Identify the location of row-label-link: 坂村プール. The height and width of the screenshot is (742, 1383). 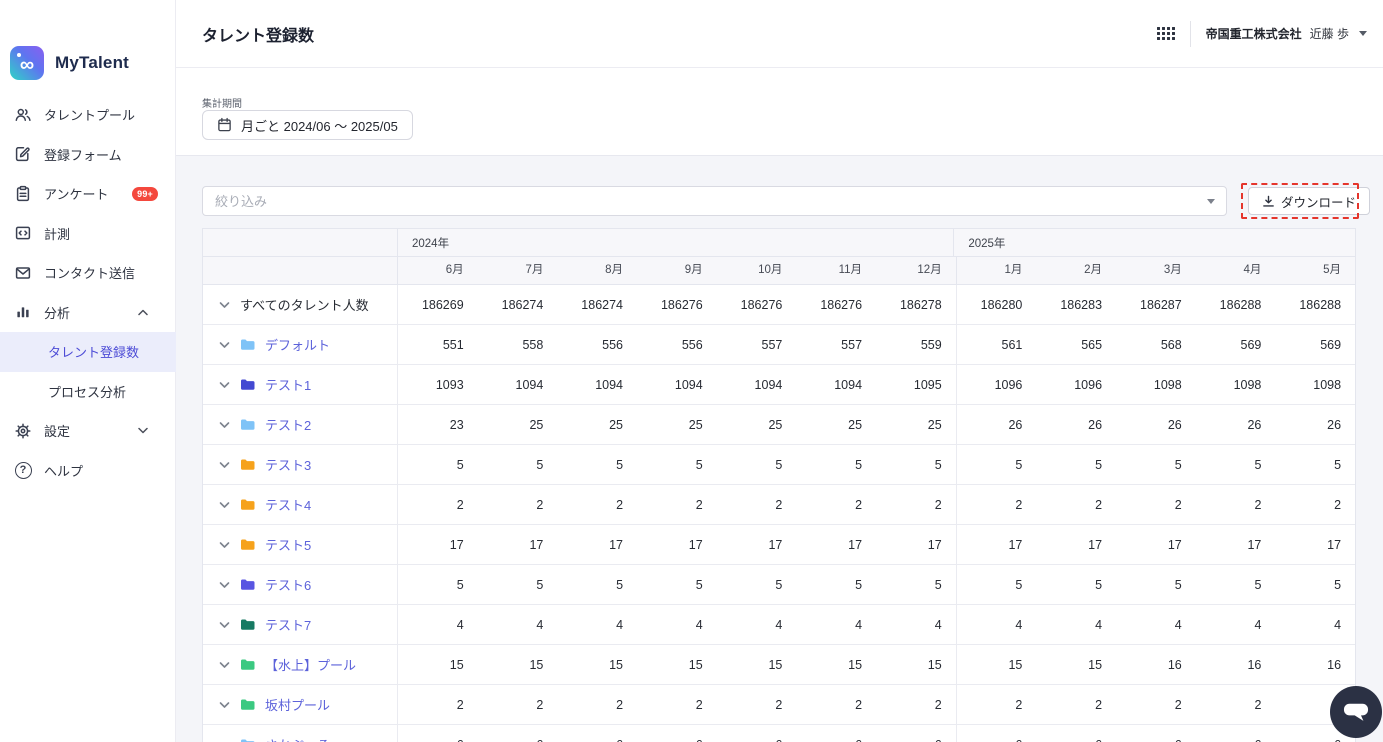
(297, 704).